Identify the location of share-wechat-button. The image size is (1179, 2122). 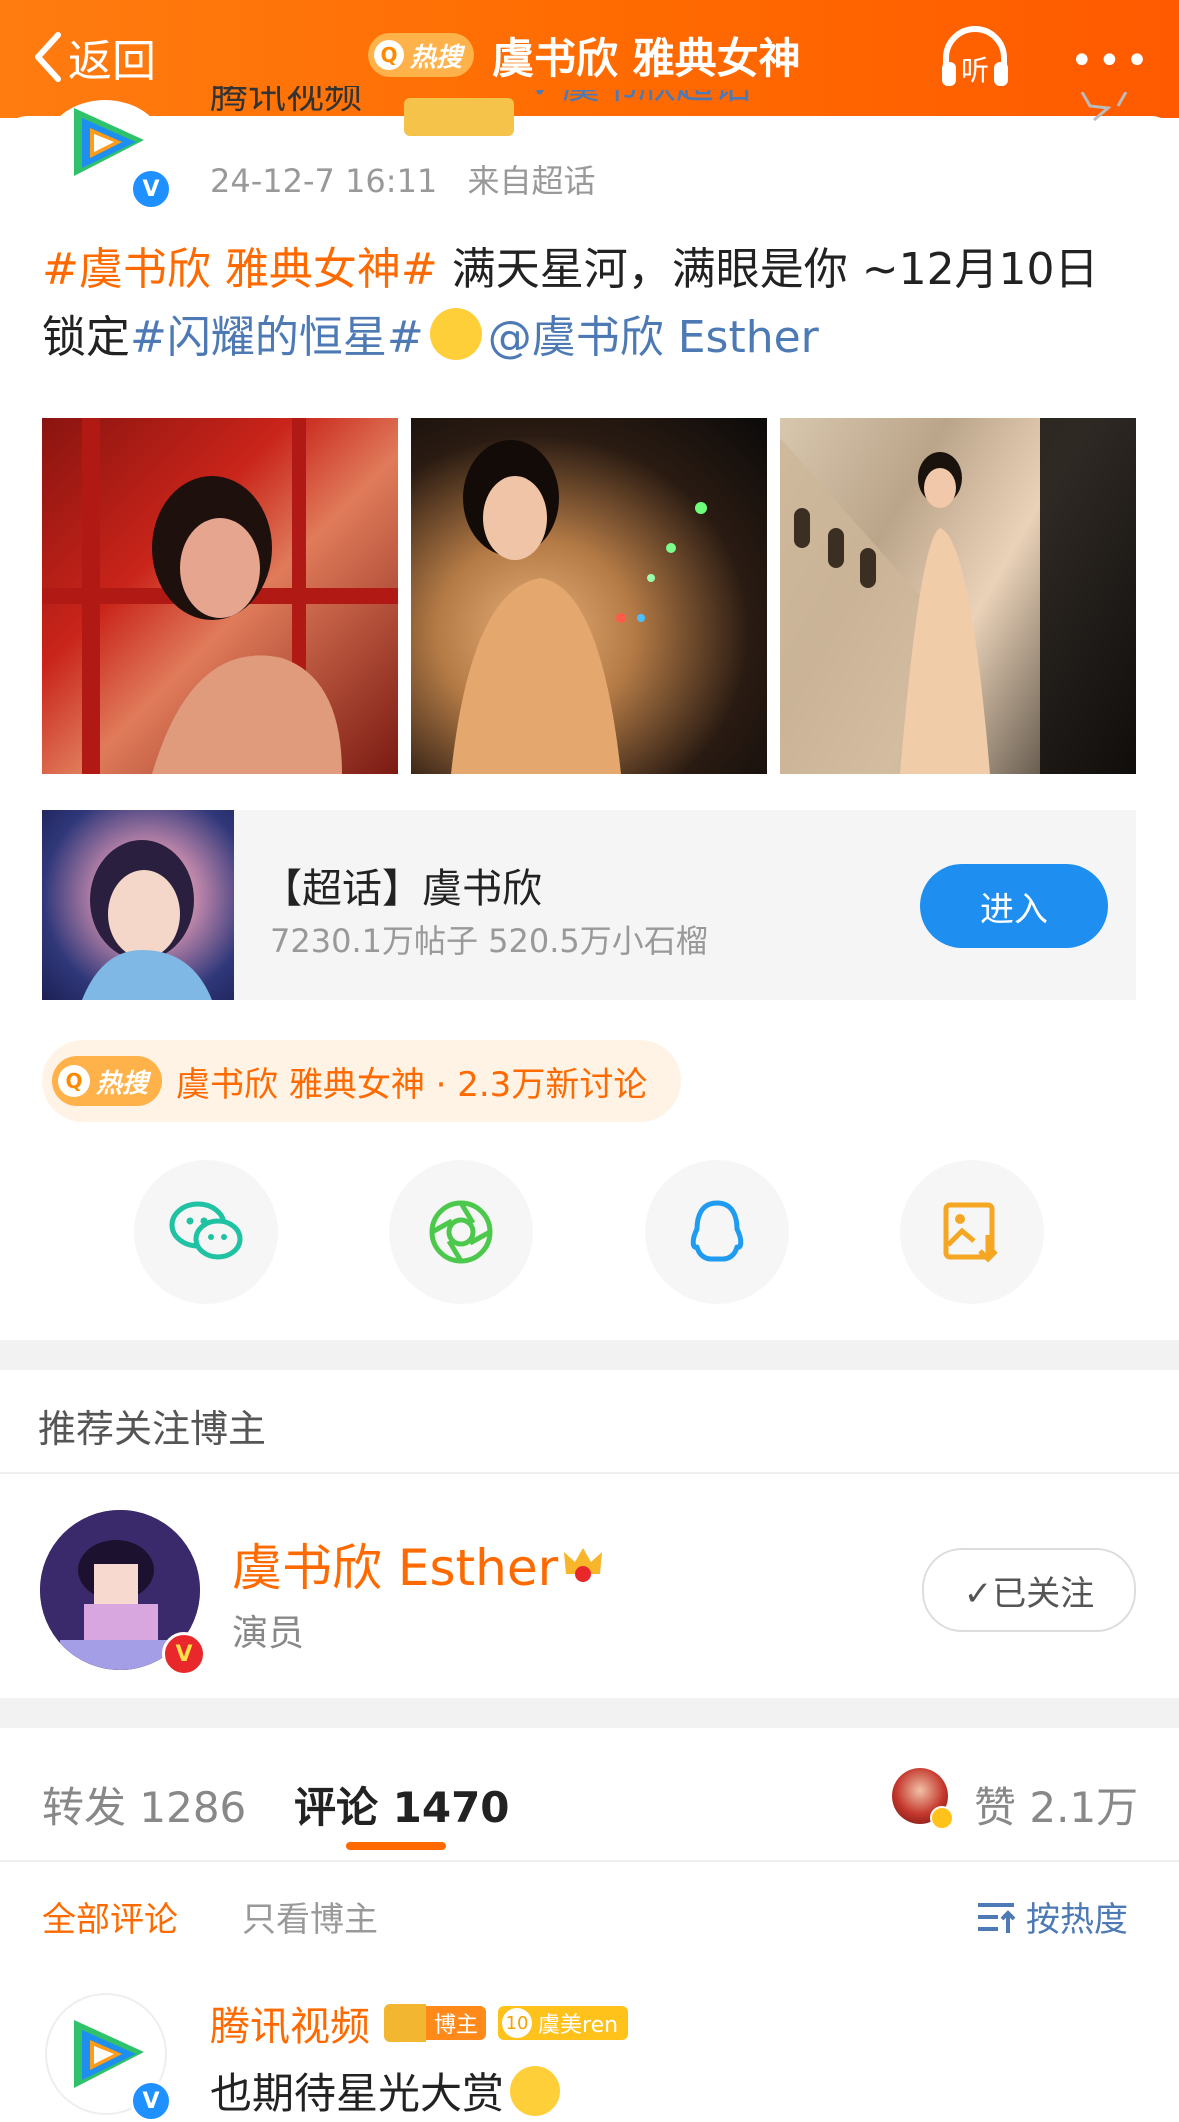
(206, 1232).